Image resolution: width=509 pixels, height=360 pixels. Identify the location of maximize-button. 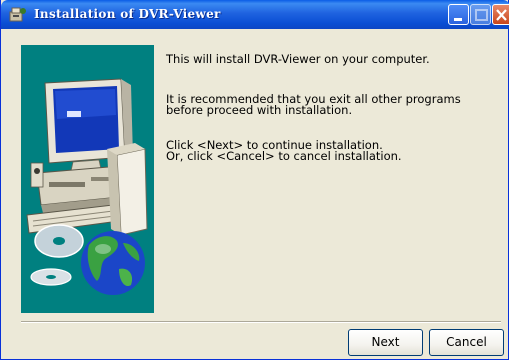
(480, 14).